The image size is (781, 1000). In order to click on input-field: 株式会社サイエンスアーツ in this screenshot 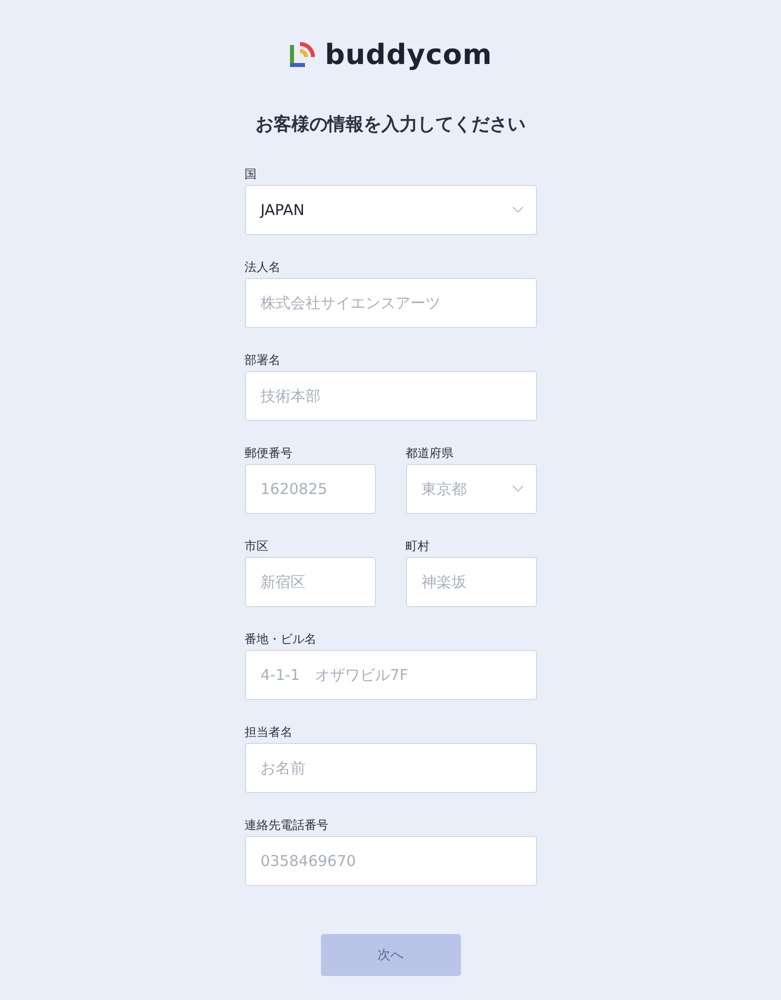, I will do `click(390, 303)`.